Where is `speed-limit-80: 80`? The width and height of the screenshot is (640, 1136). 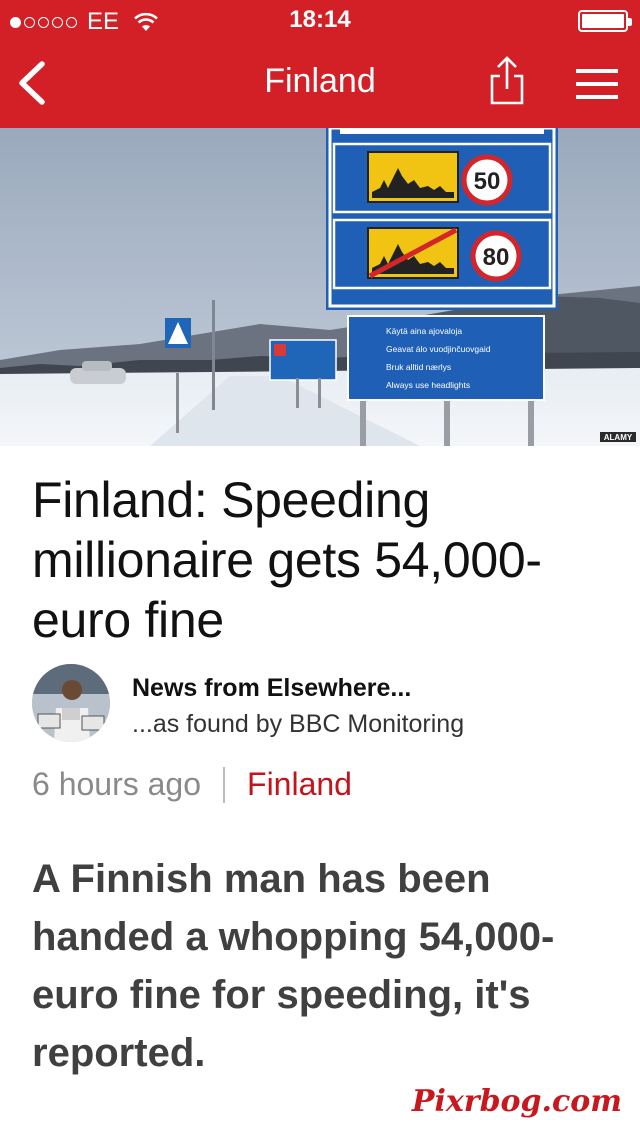 speed-limit-80: 80 is located at coordinates (496, 257).